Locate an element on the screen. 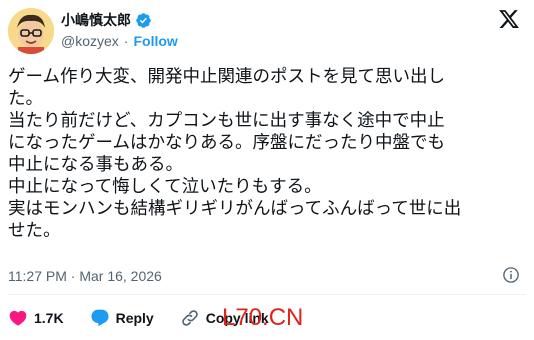  post-text-line: 当たり前だけど、カプコンも世に出す事なく途中で中止 is located at coordinates (226, 121).